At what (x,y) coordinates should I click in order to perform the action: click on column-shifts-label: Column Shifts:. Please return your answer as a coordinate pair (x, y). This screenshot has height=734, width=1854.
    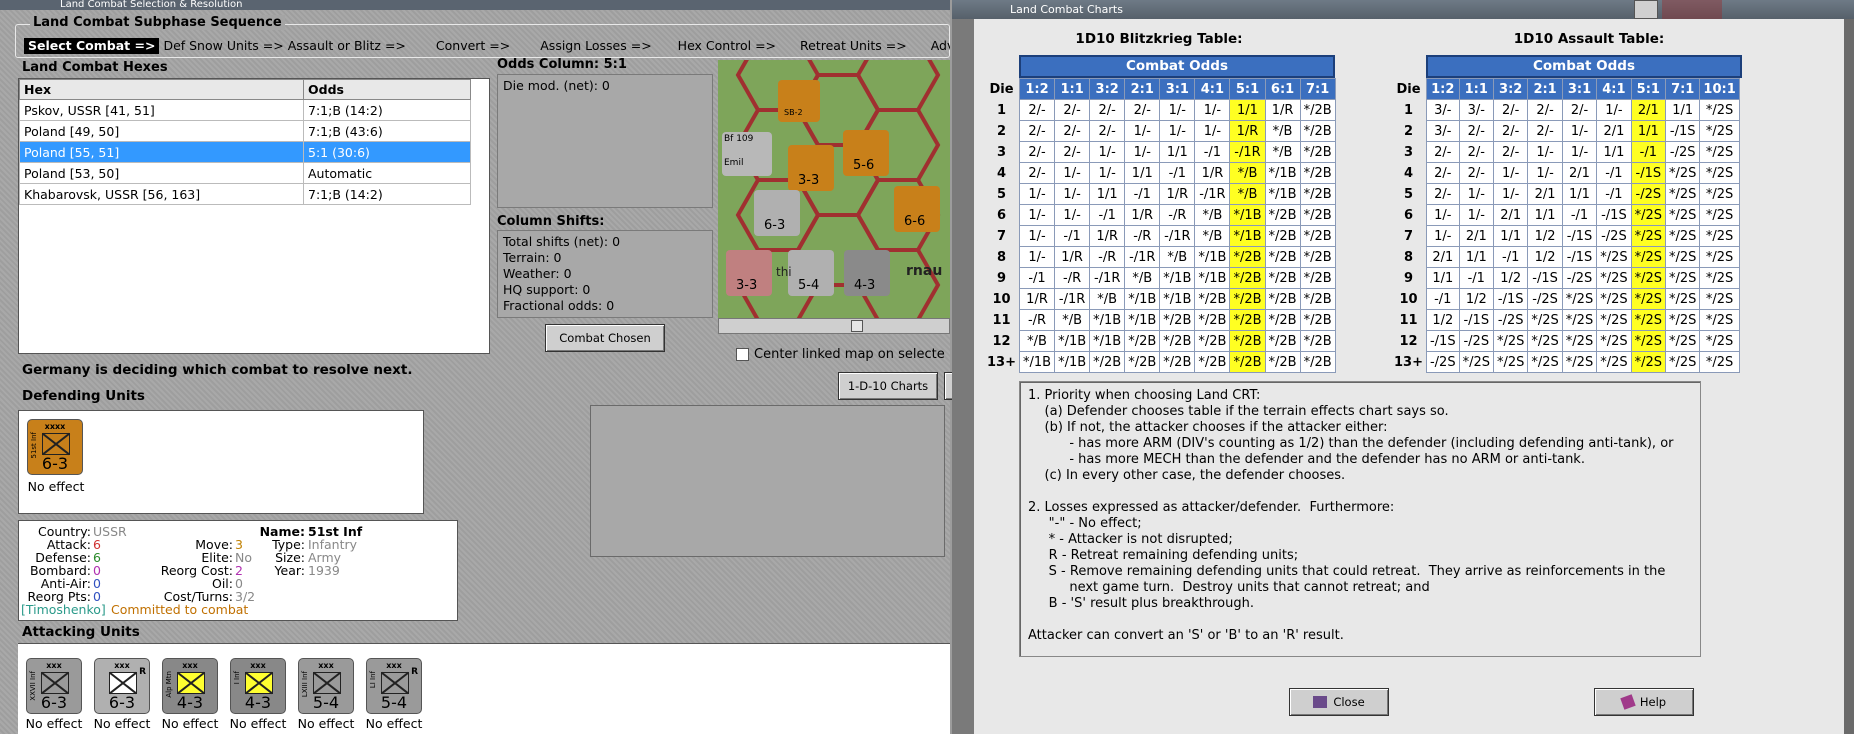
    Looking at the image, I should click on (551, 221).